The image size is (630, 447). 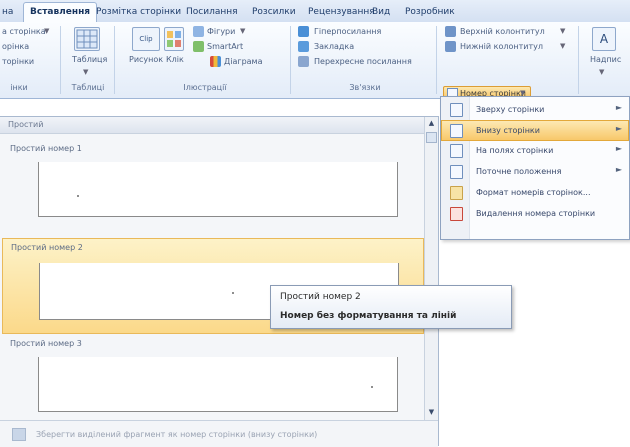 What do you see at coordinates (450, 46) in the screenshot?
I see `footer-icon` at bounding box center [450, 46].